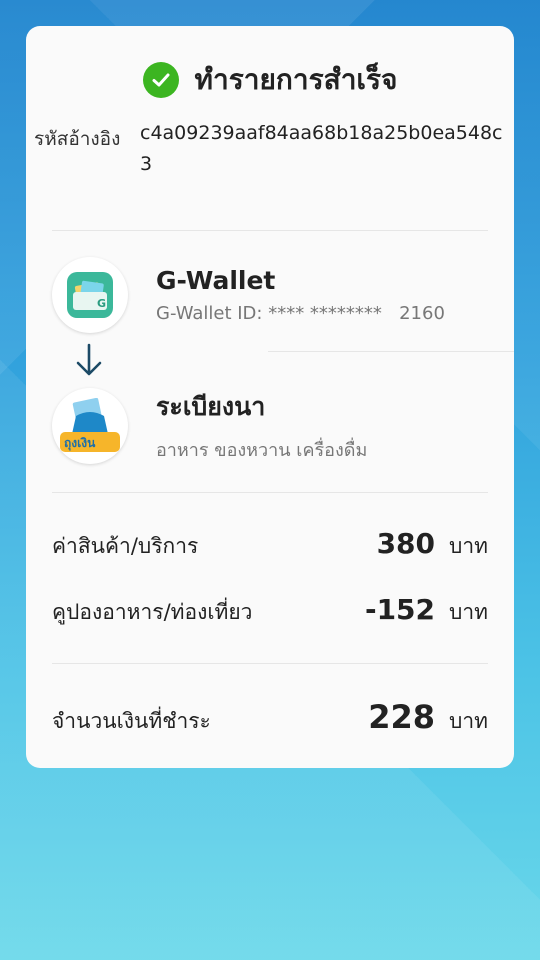 Image resolution: width=540 pixels, height=960 pixels. I want to click on total-amount: 228, so click(402, 717).